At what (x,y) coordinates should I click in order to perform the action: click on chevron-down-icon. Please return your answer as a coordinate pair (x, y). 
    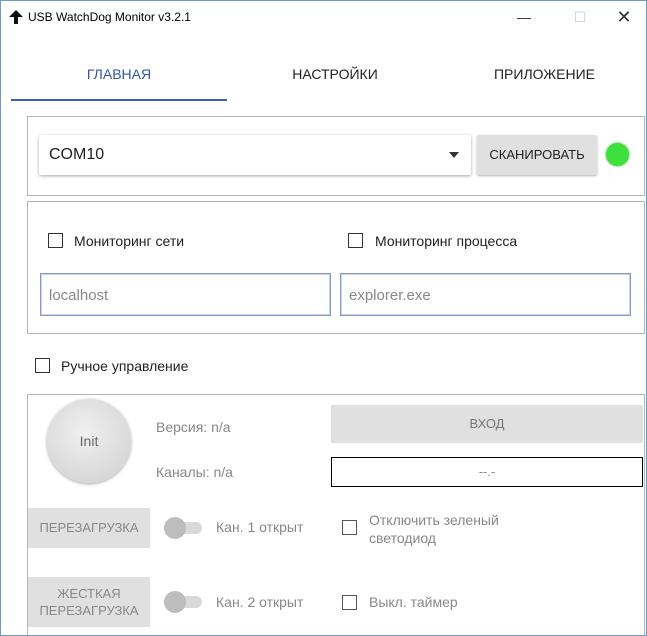
    Looking at the image, I should click on (454, 155).